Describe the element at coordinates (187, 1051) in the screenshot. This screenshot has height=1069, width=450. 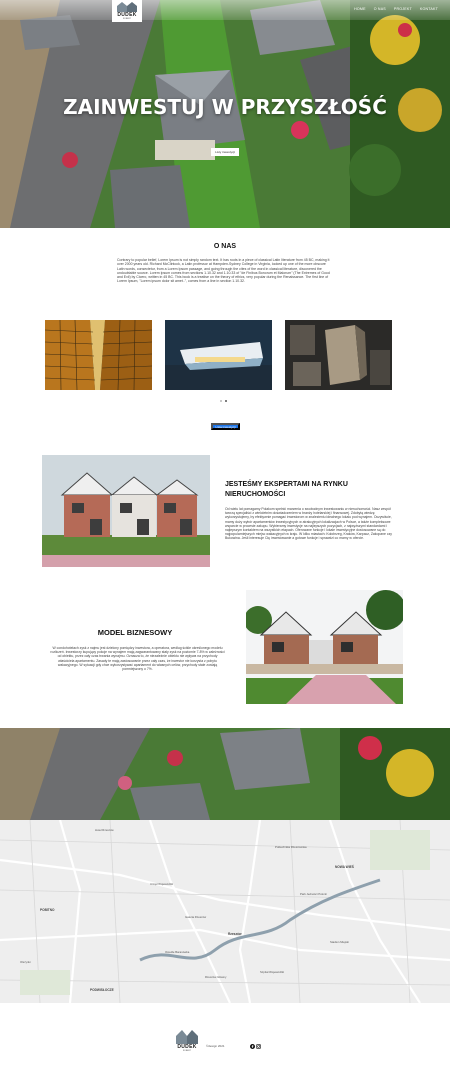
I see `footer-logo-subtext: ROBERT` at that location.